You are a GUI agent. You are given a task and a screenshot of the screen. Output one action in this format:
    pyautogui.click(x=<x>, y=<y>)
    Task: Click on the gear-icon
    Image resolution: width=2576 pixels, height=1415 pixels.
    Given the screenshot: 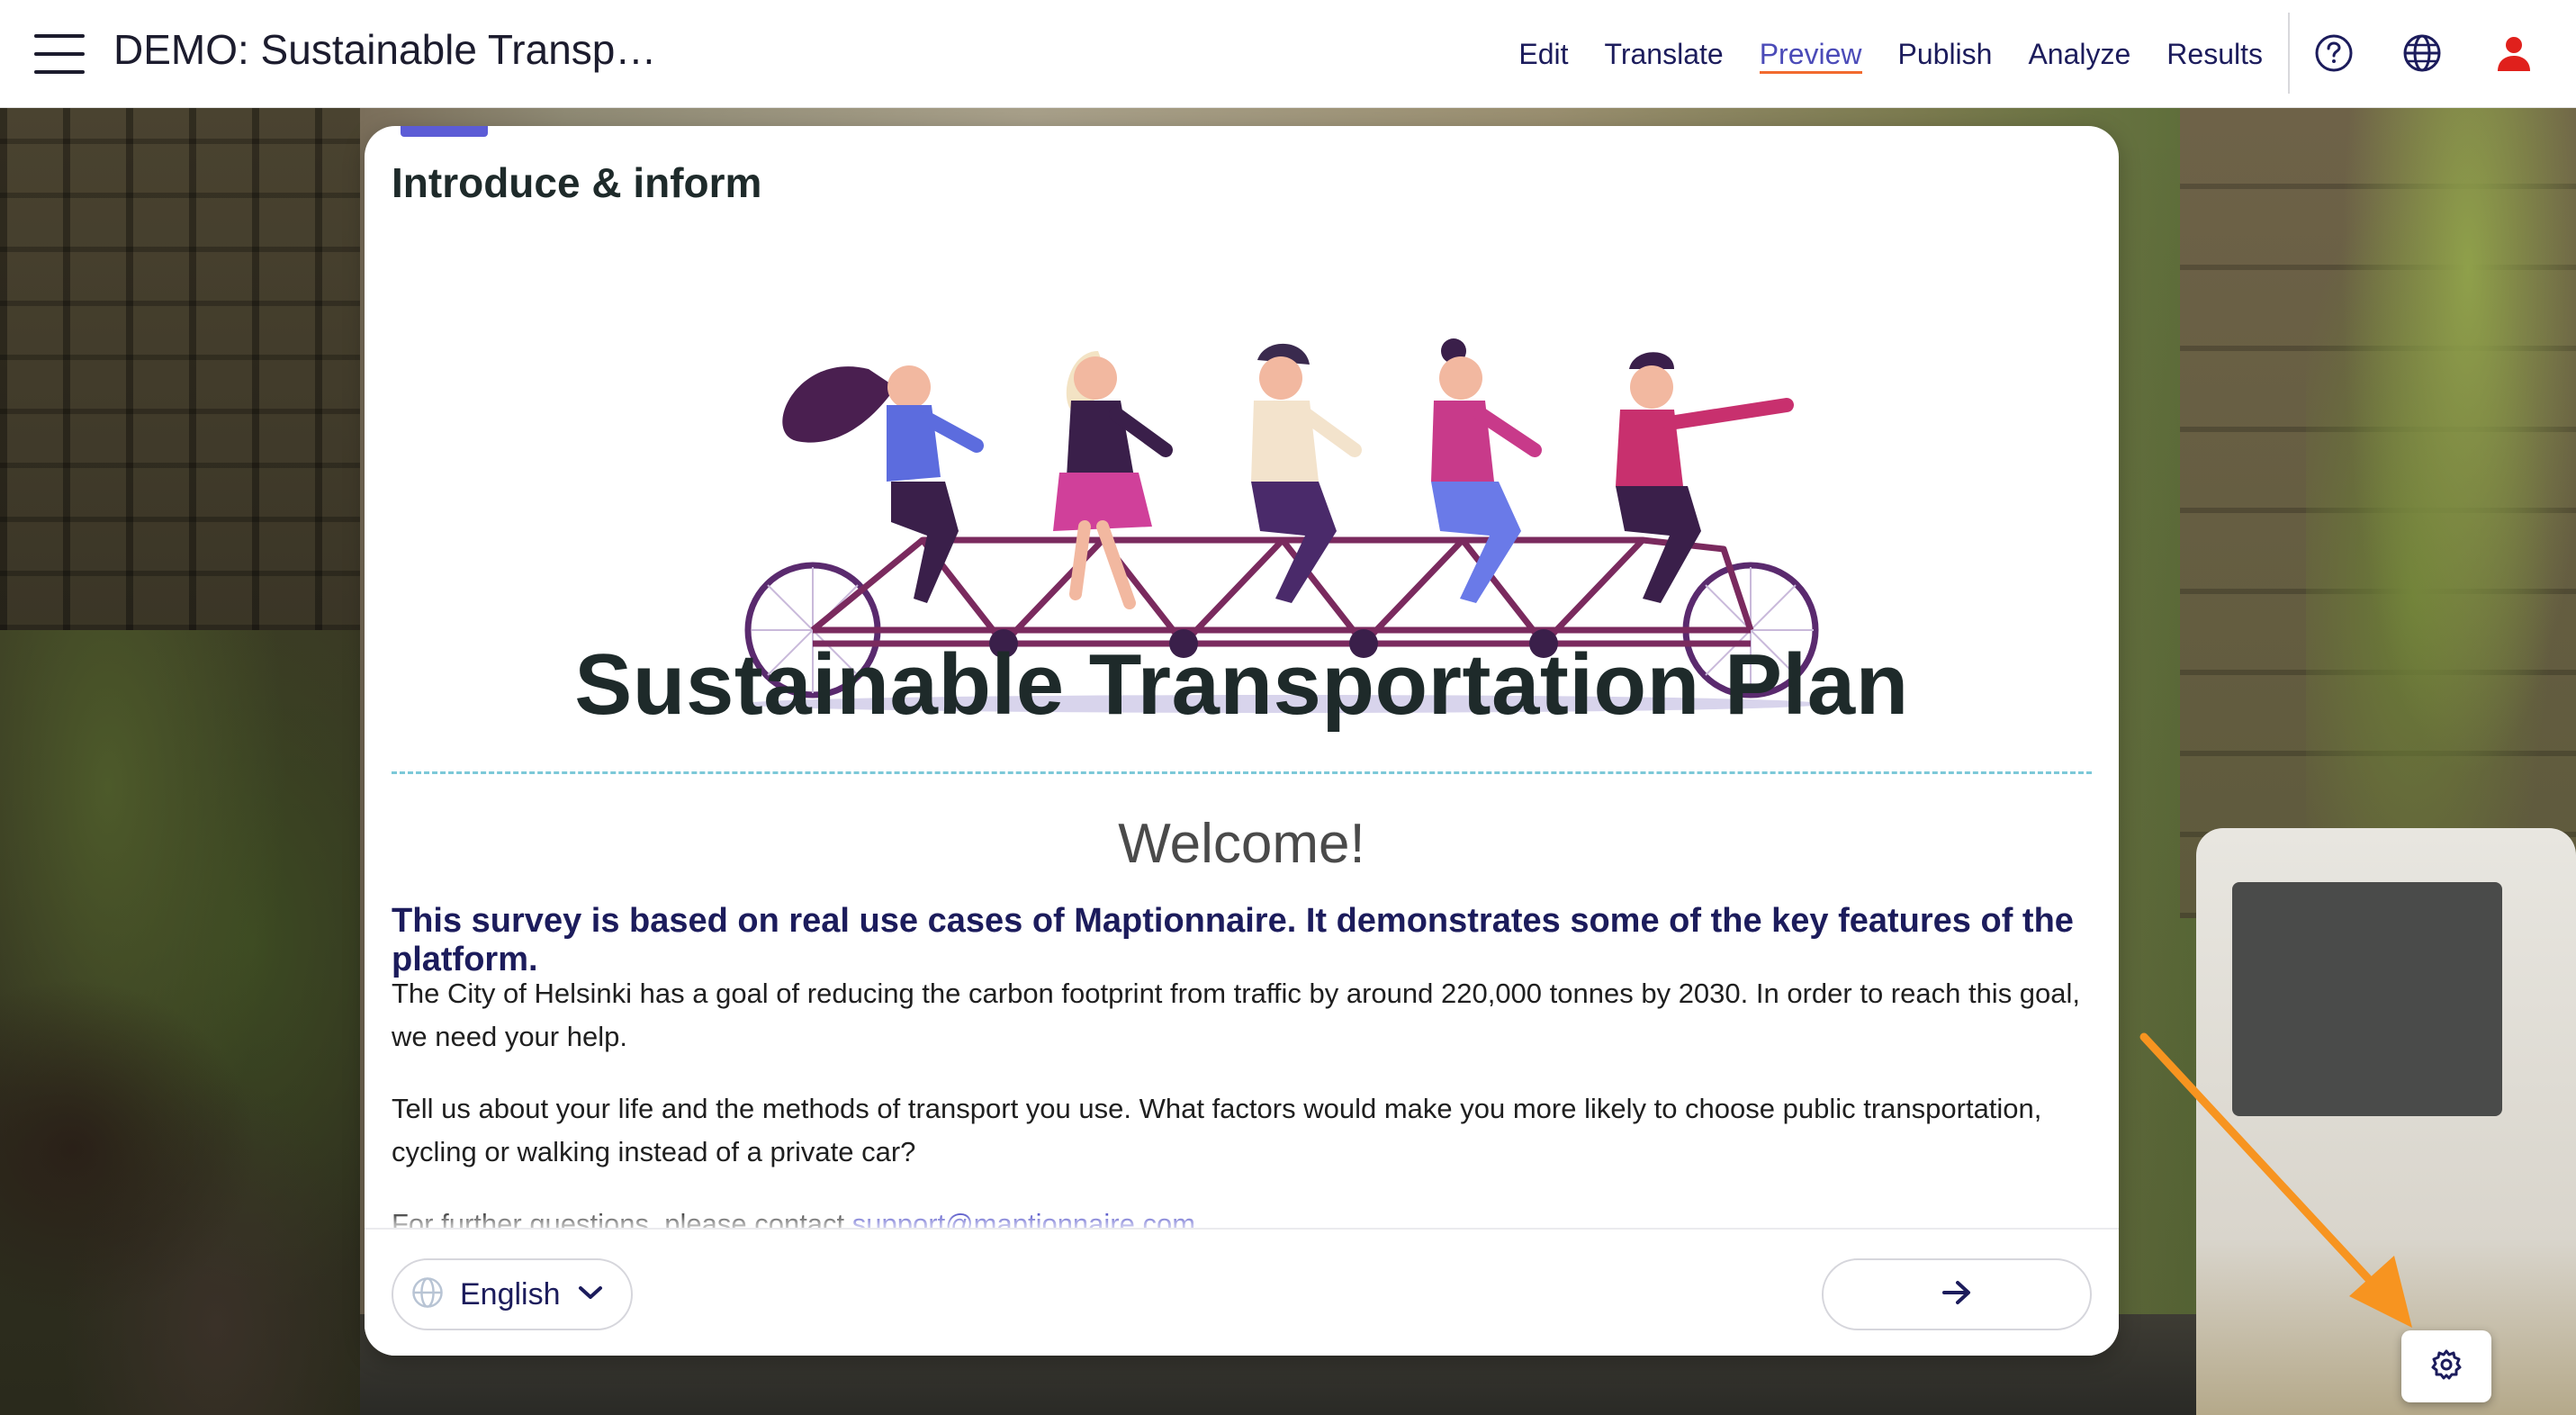 What is the action you would take?
    pyautogui.click(x=2446, y=1366)
    